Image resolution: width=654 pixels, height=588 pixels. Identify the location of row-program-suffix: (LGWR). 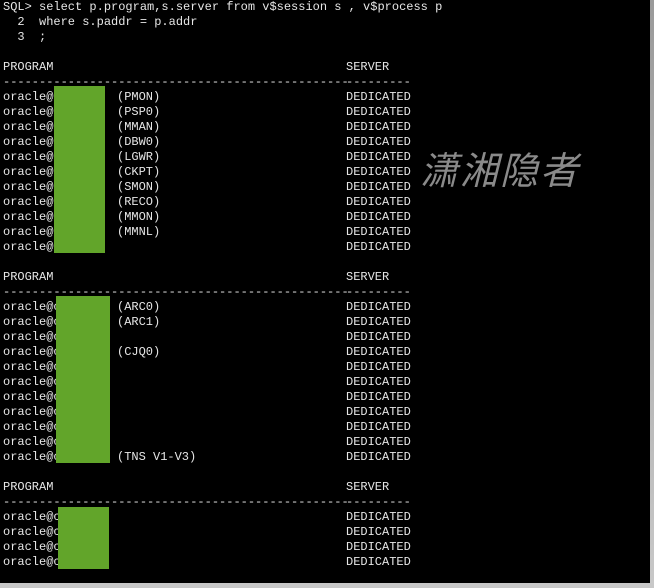
(139, 157).